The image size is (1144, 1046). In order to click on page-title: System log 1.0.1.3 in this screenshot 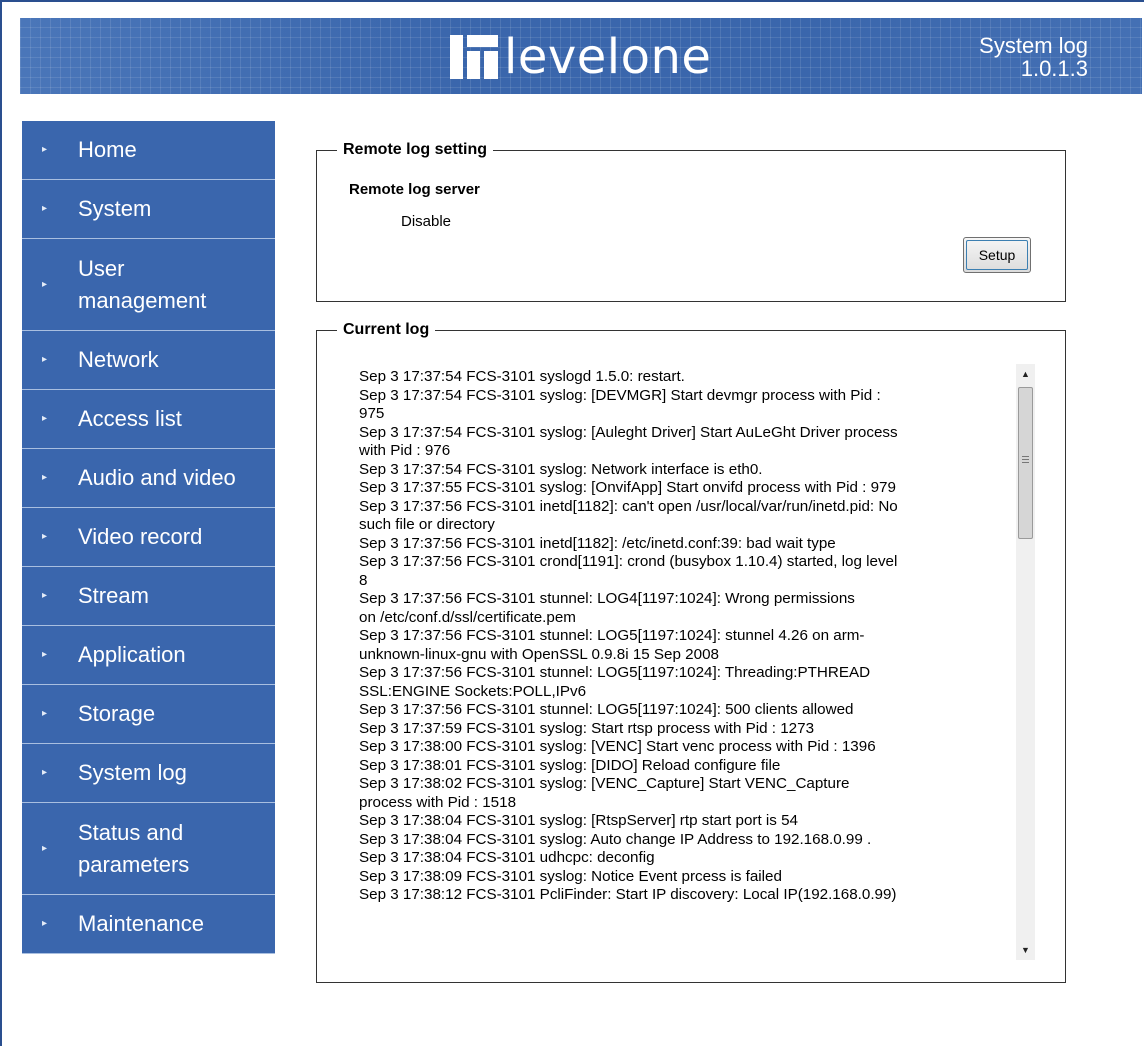, I will do `click(1033, 57)`.